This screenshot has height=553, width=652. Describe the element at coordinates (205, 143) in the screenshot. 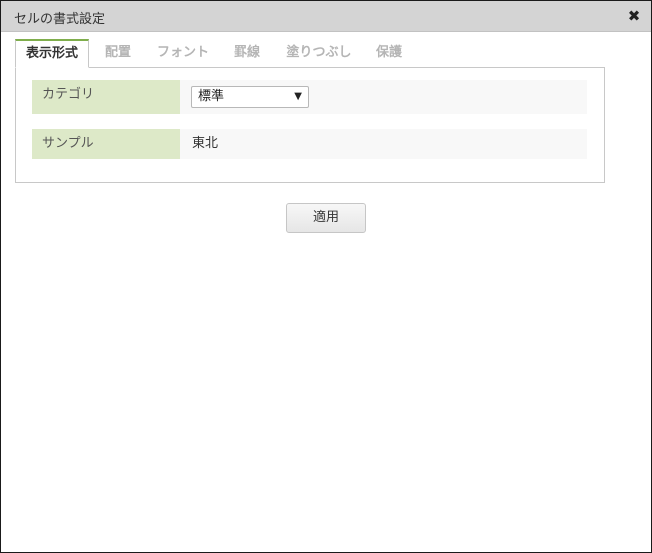

I see `sample-value: 東北` at that location.